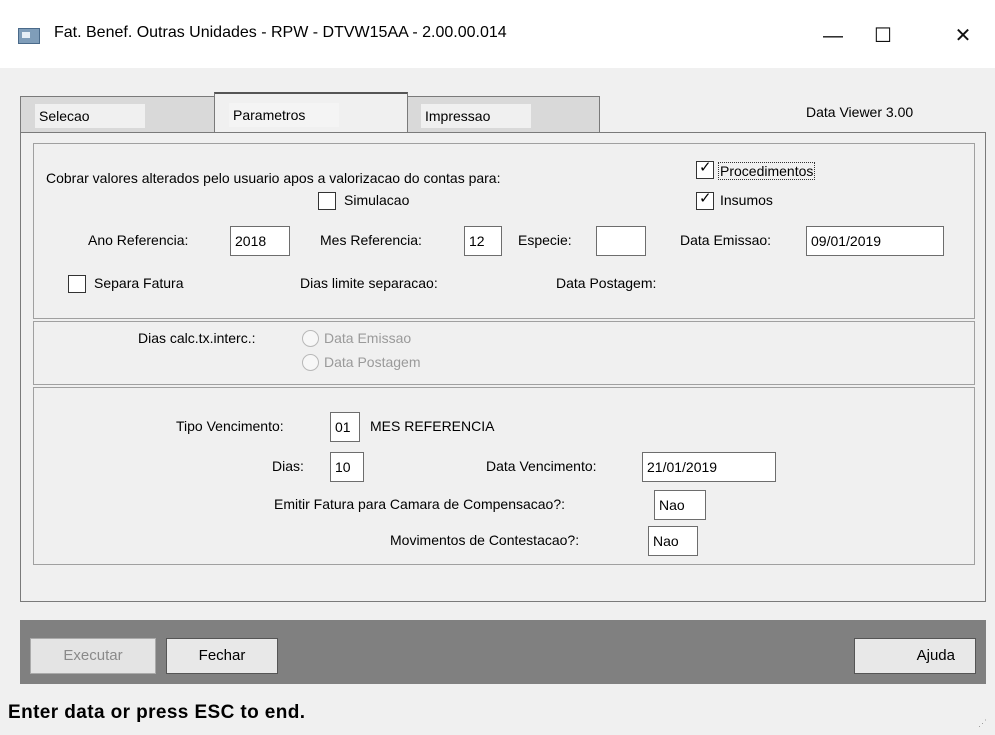 The height and width of the screenshot is (735, 995). Describe the element at coordinates (883, 36) in the screenshot. I see `maximize-button: ☐` at that location.